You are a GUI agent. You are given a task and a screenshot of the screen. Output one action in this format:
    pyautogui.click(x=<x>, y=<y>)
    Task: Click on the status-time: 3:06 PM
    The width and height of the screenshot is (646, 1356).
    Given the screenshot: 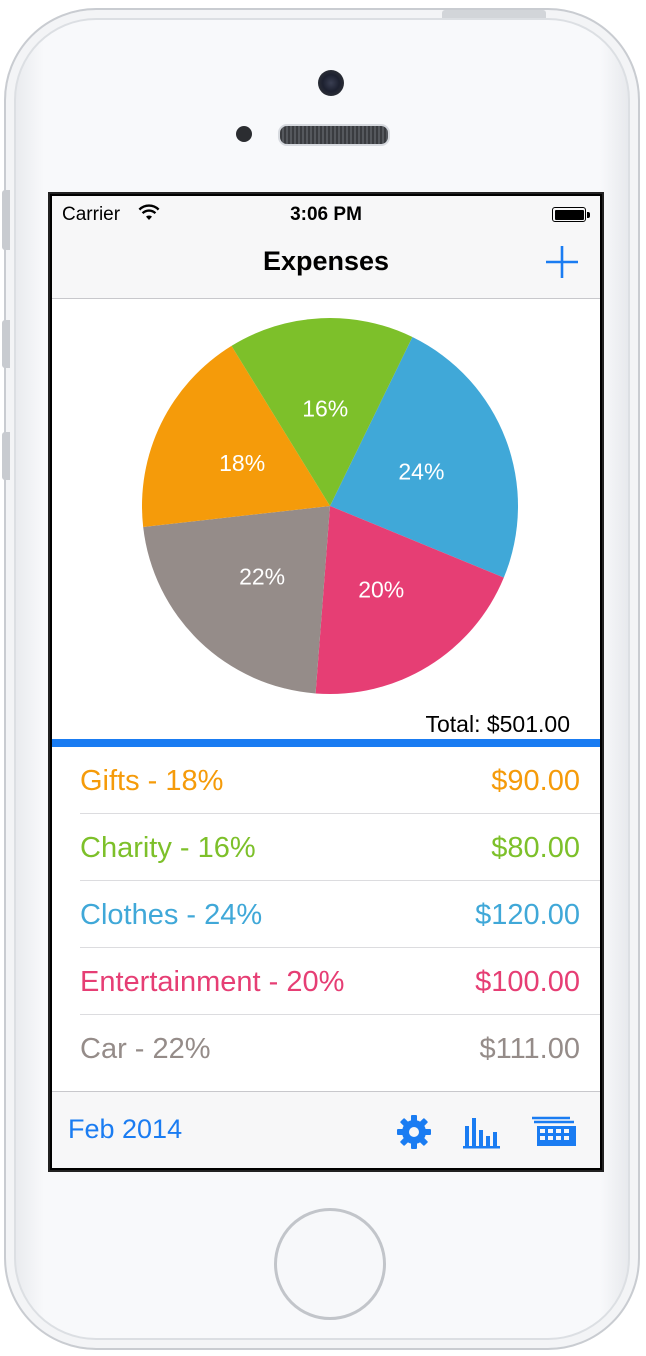 What is the action you would take?
    pyautogui.click(x=326, y=214)
    